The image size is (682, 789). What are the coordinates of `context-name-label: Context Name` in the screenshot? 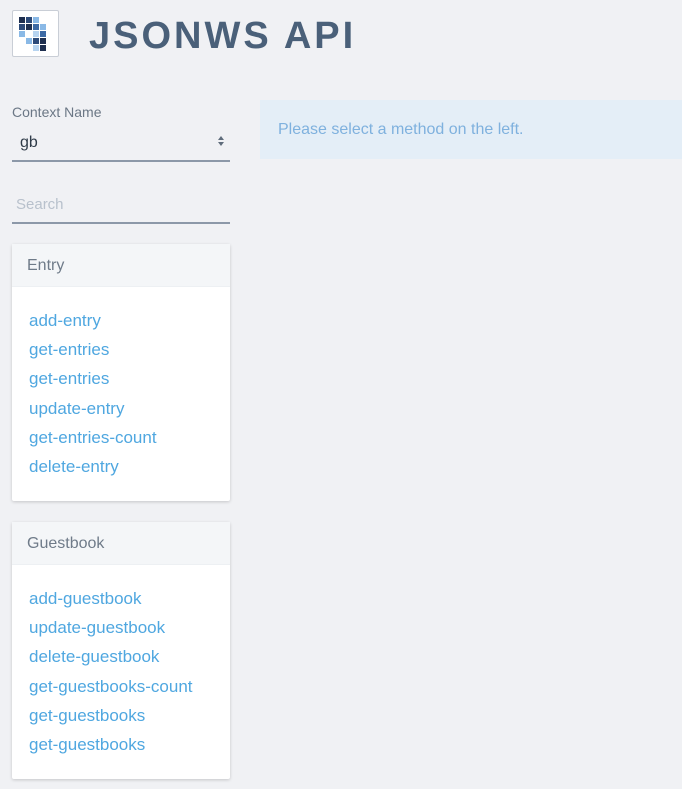 It's located at (57, 112).